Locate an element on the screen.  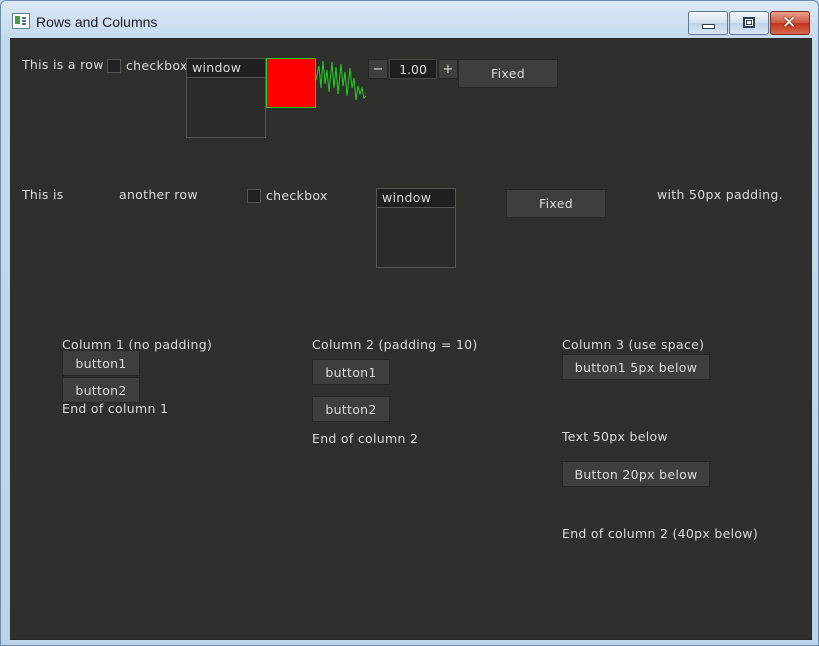
row2-fixed-button: Fixed is located at coordinates (556, 203).